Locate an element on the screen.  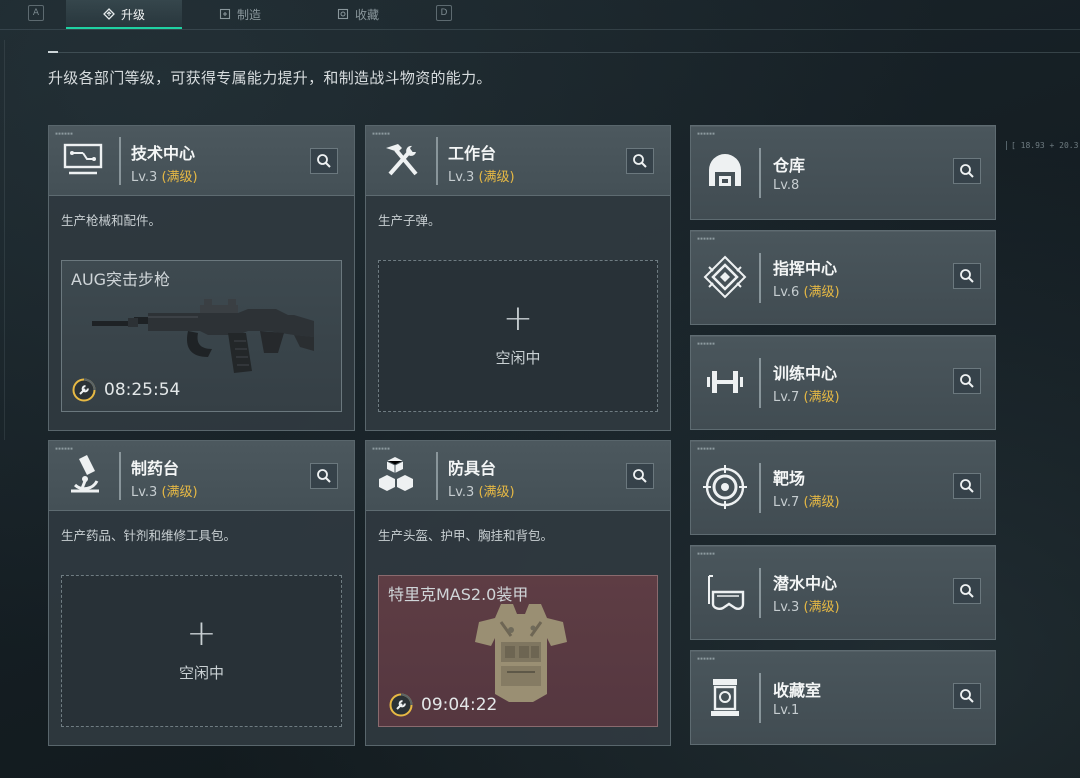
tab-craft: 制造 is located at coordinates (240, 14).